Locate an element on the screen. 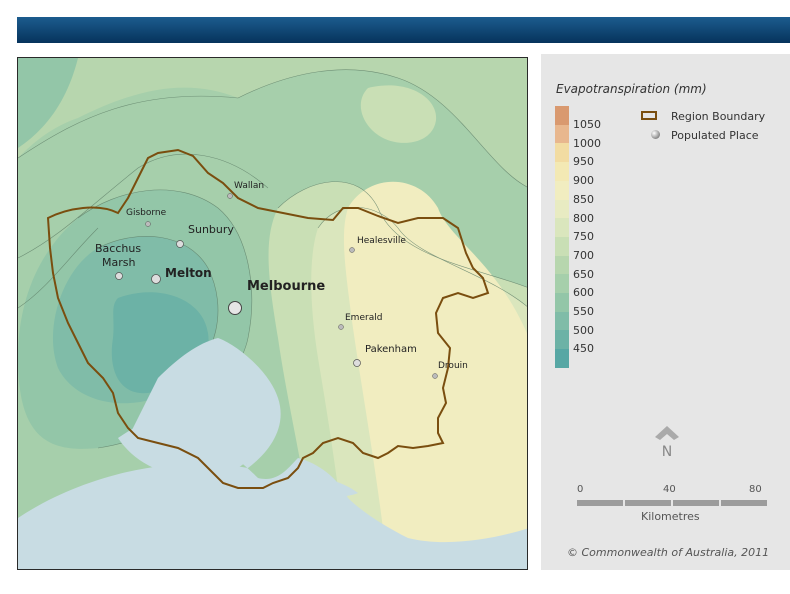 This screenshot has width=790, height=594. scale-label: 1050 is located at coordinates (587, 124).